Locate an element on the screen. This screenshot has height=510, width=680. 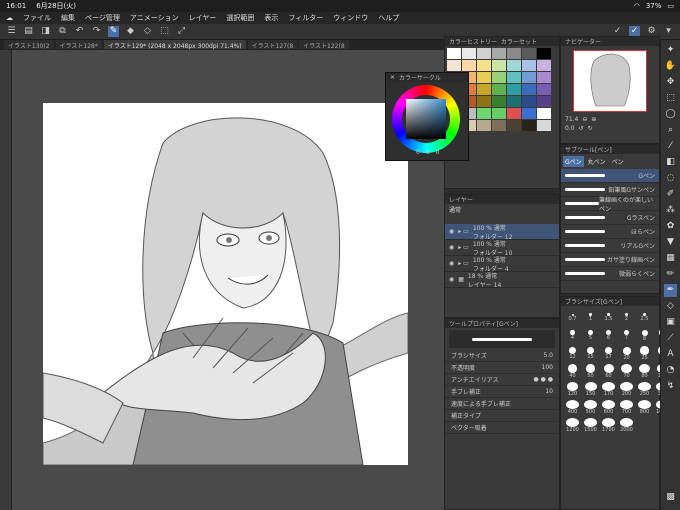
zoom-tool-icon: ⌕ is located at coordinates (670, 130).